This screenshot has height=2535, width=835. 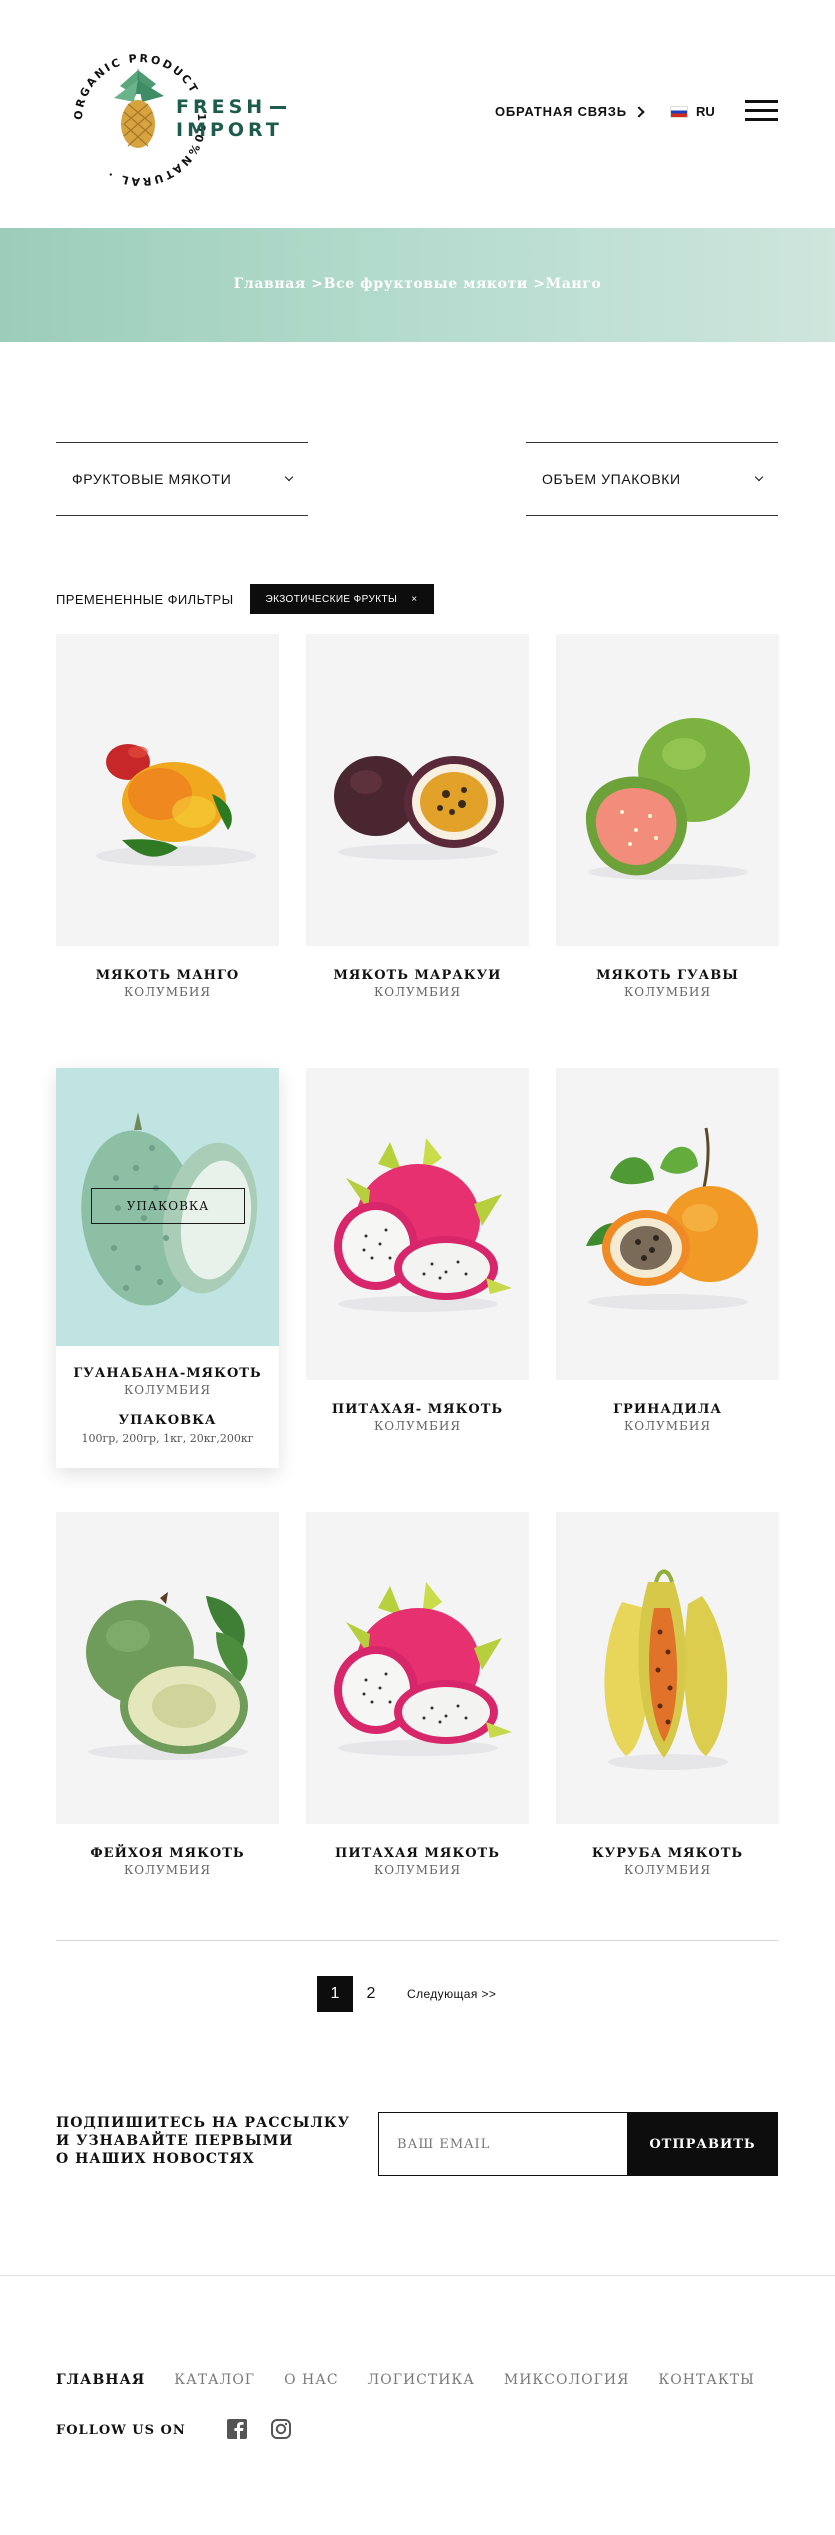 I want to click on passion-fruit-icon, so click(x=419, y=808).